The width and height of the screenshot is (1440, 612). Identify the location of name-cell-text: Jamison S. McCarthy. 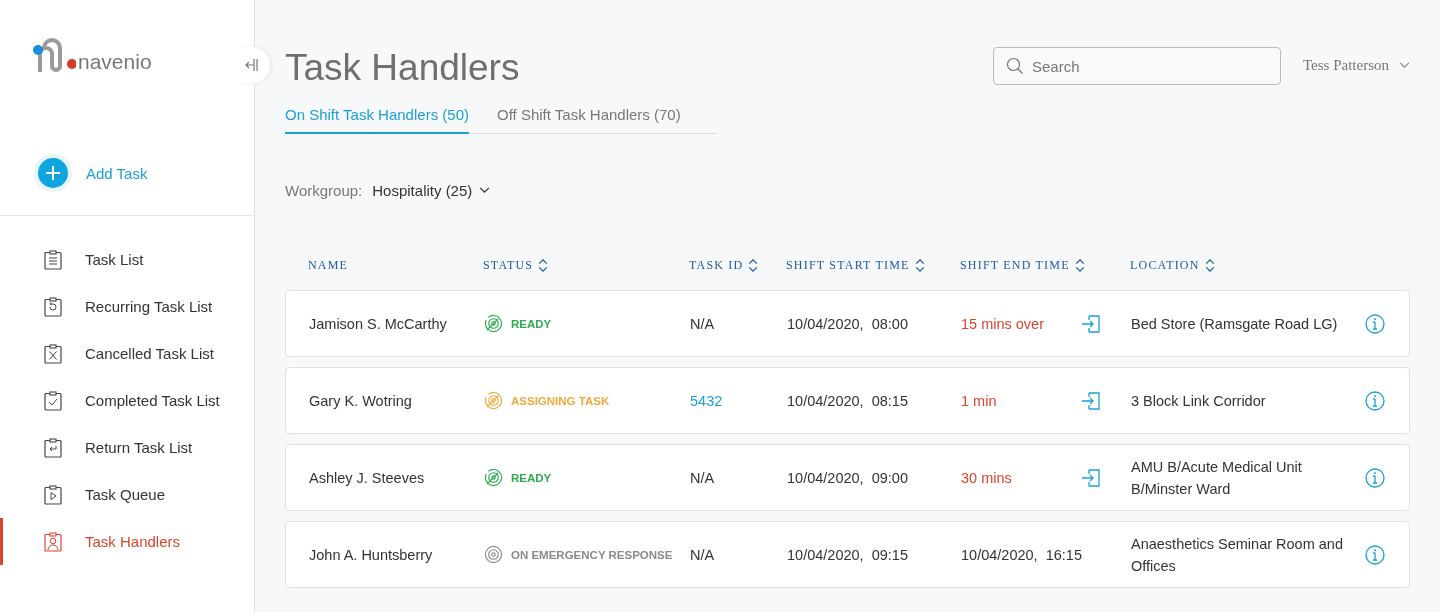
(378, 323).